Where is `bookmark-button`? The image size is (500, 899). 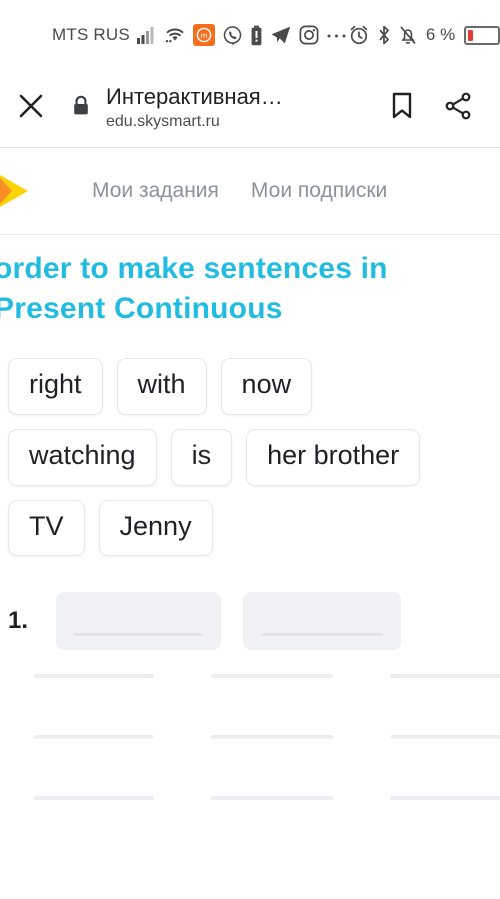
bookmark-button is located at coordinates (402, 108).